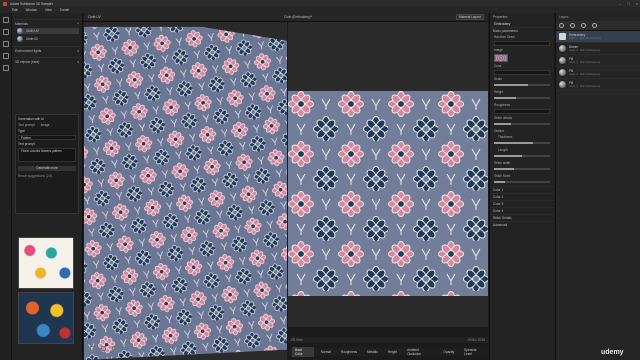 This screenshot has height=360, width=640. What do you see at coordinates (388, 340) in the screenshot?
I see `view-2d-status: 2D View 2048 x 2048` at bounding box center [388, 340].